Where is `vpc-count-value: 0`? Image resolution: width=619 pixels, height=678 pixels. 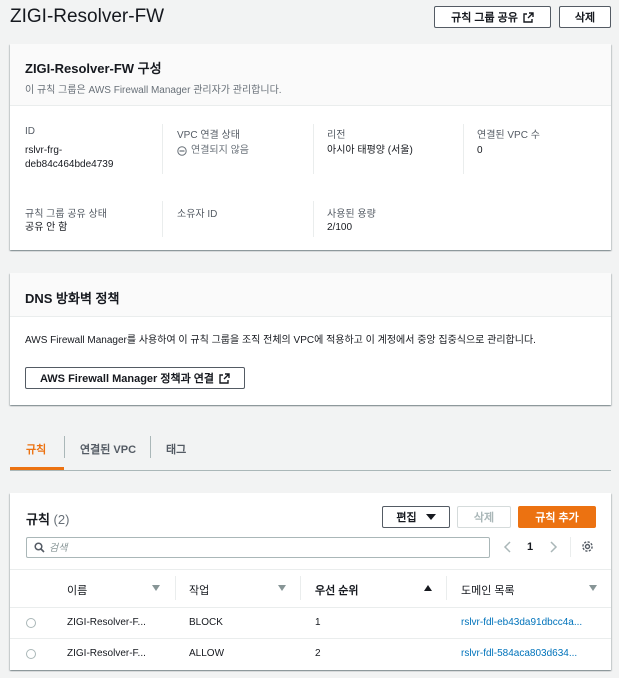 vpc-count-value: 0 is located at coordinates (480, 150).